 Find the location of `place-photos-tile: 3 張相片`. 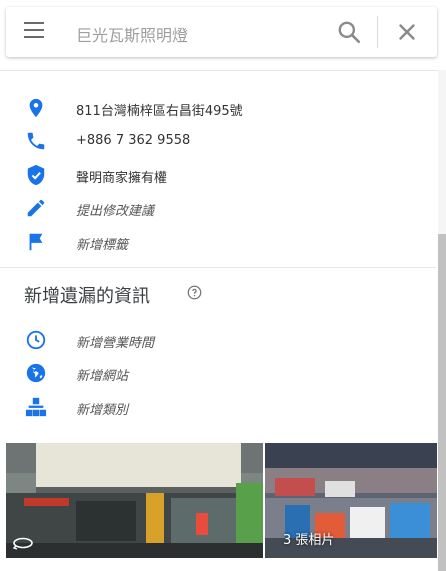

place-photos-tile: 3 張相片 is located at coordinates (351, 500).